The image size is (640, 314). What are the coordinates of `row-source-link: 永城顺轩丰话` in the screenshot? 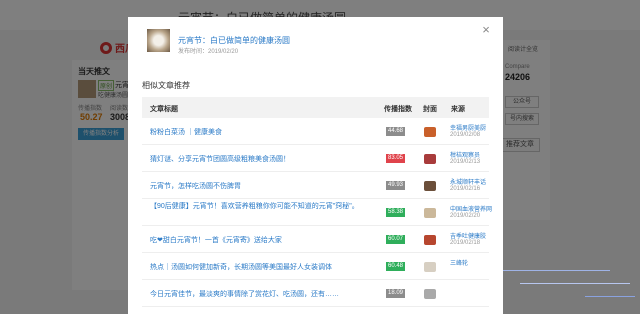 It's located at (468, 181).